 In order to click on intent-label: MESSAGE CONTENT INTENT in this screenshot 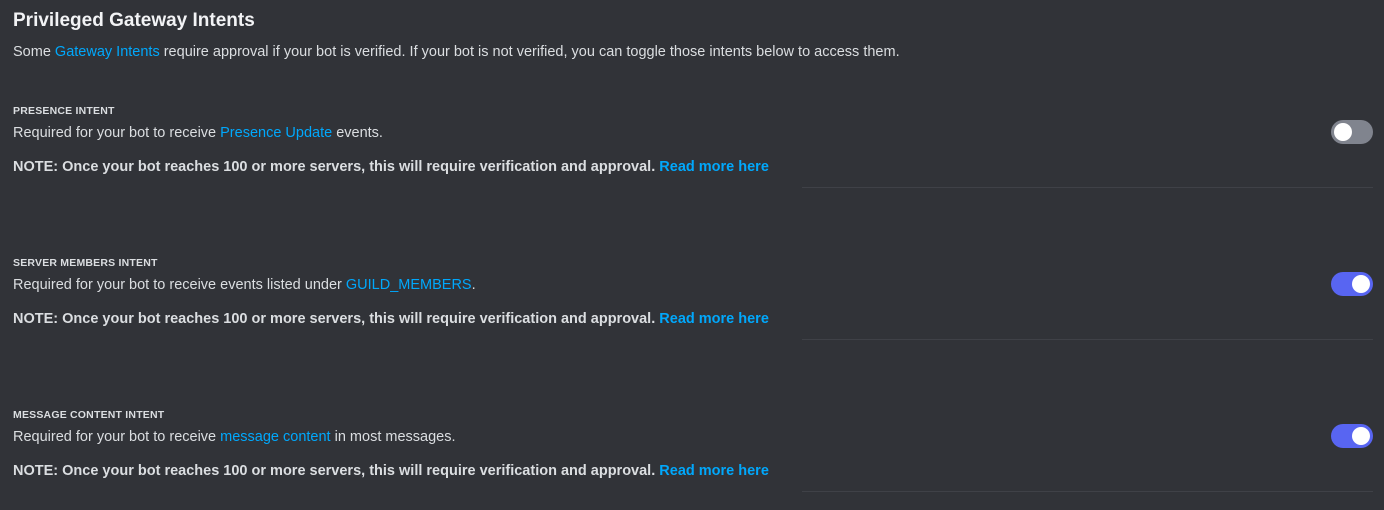, I will do `click(89, 415)`.